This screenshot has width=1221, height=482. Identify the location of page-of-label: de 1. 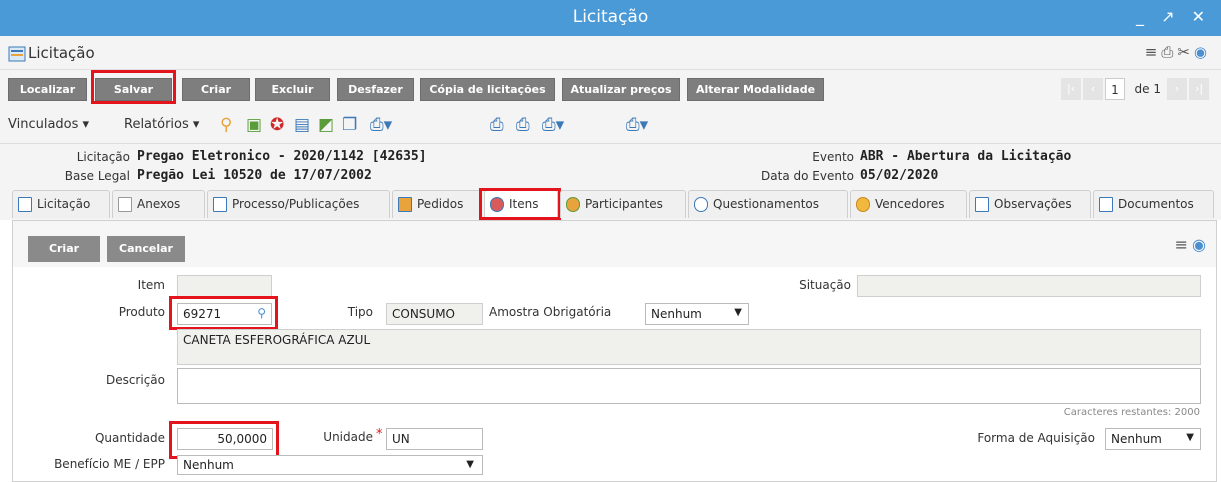
(1147, 89).